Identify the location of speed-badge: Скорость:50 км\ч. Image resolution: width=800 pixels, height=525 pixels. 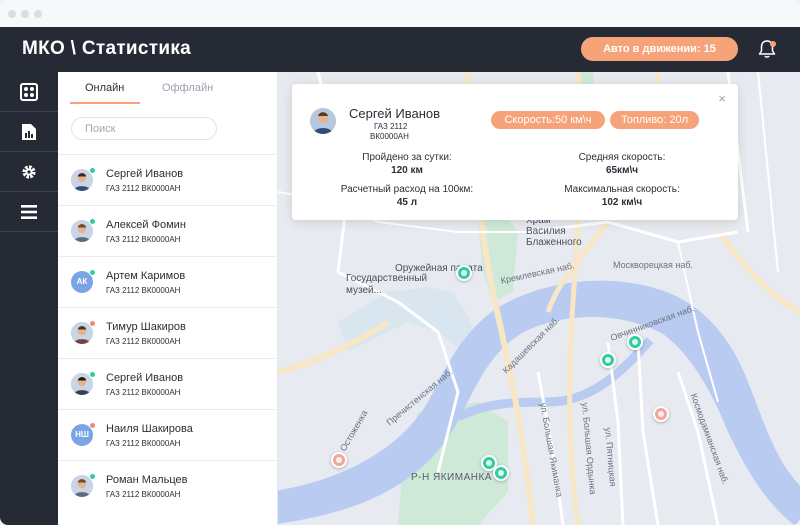
(548, 120).